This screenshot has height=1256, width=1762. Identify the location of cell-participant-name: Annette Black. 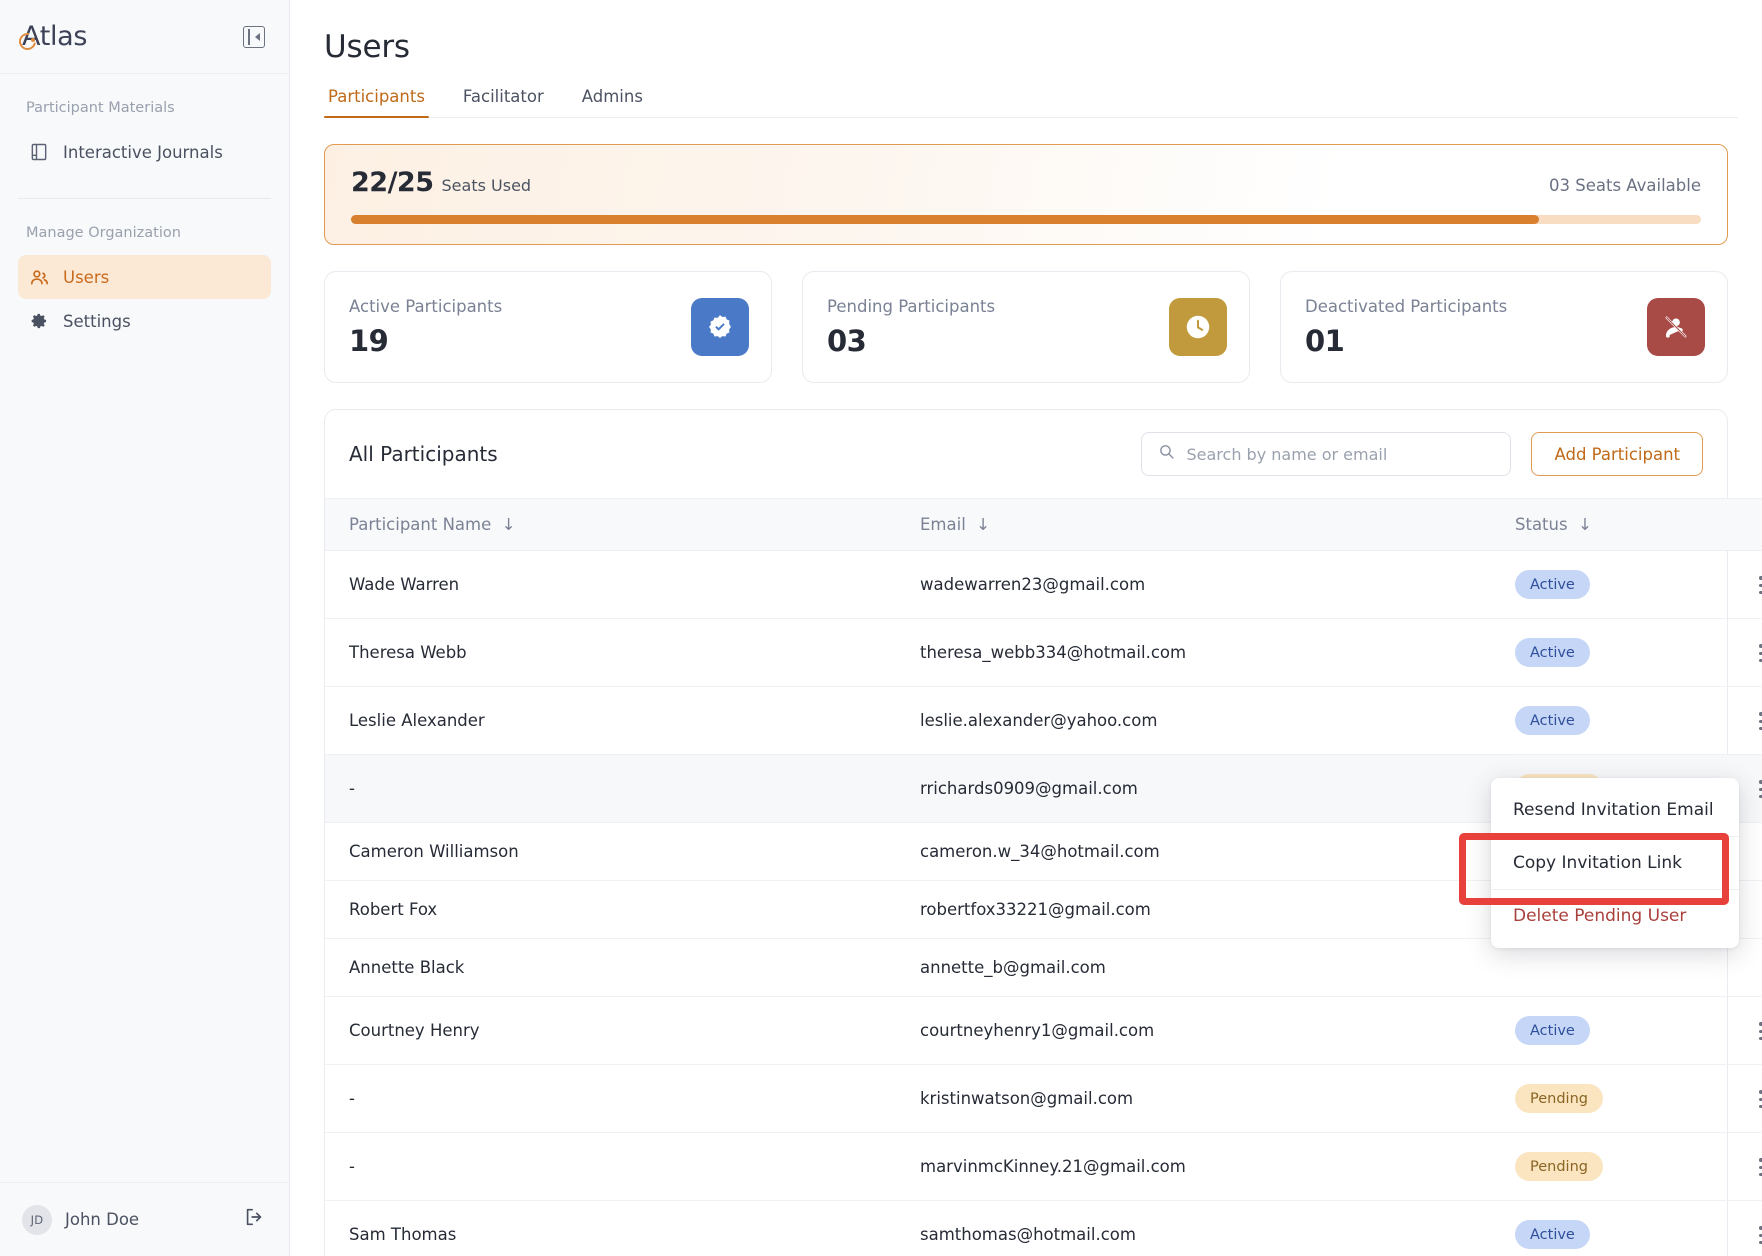
(622, 967).